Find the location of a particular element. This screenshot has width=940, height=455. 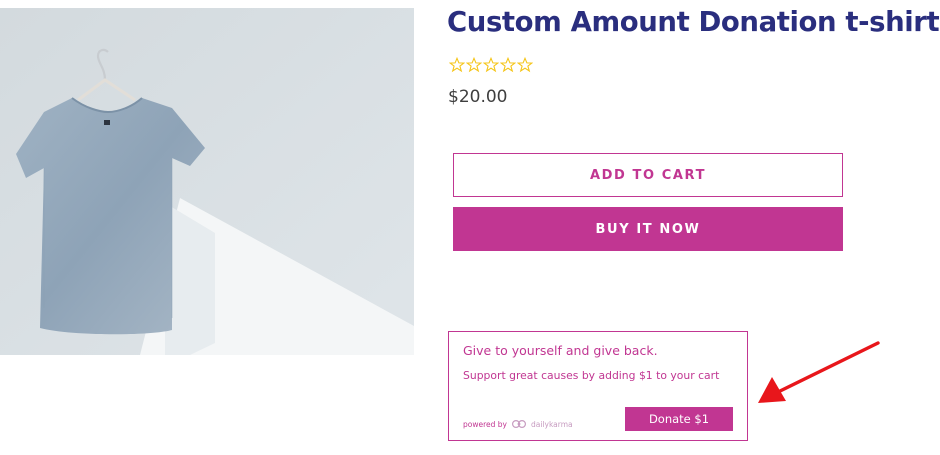

dailykarma-brand: dailykarma is located at coordinates (552, 424).